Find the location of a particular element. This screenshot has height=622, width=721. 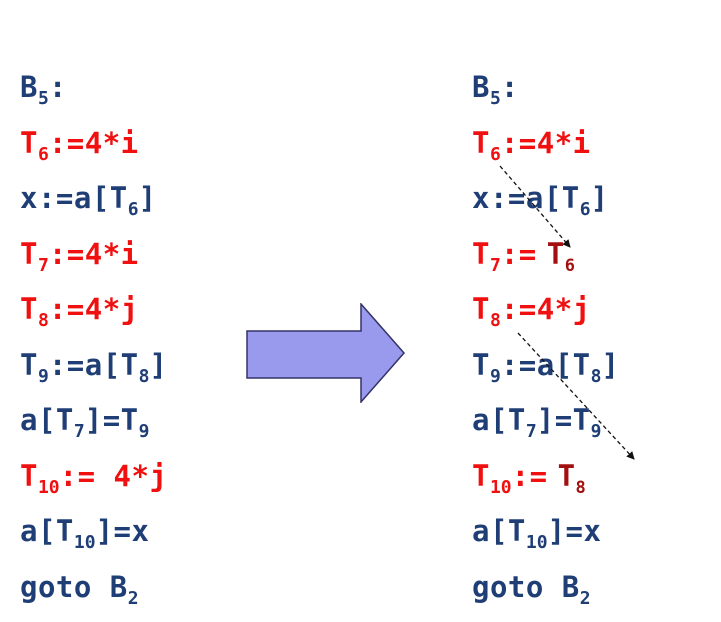

reuse-arrow-t8 is located at coordinates (576, 396).